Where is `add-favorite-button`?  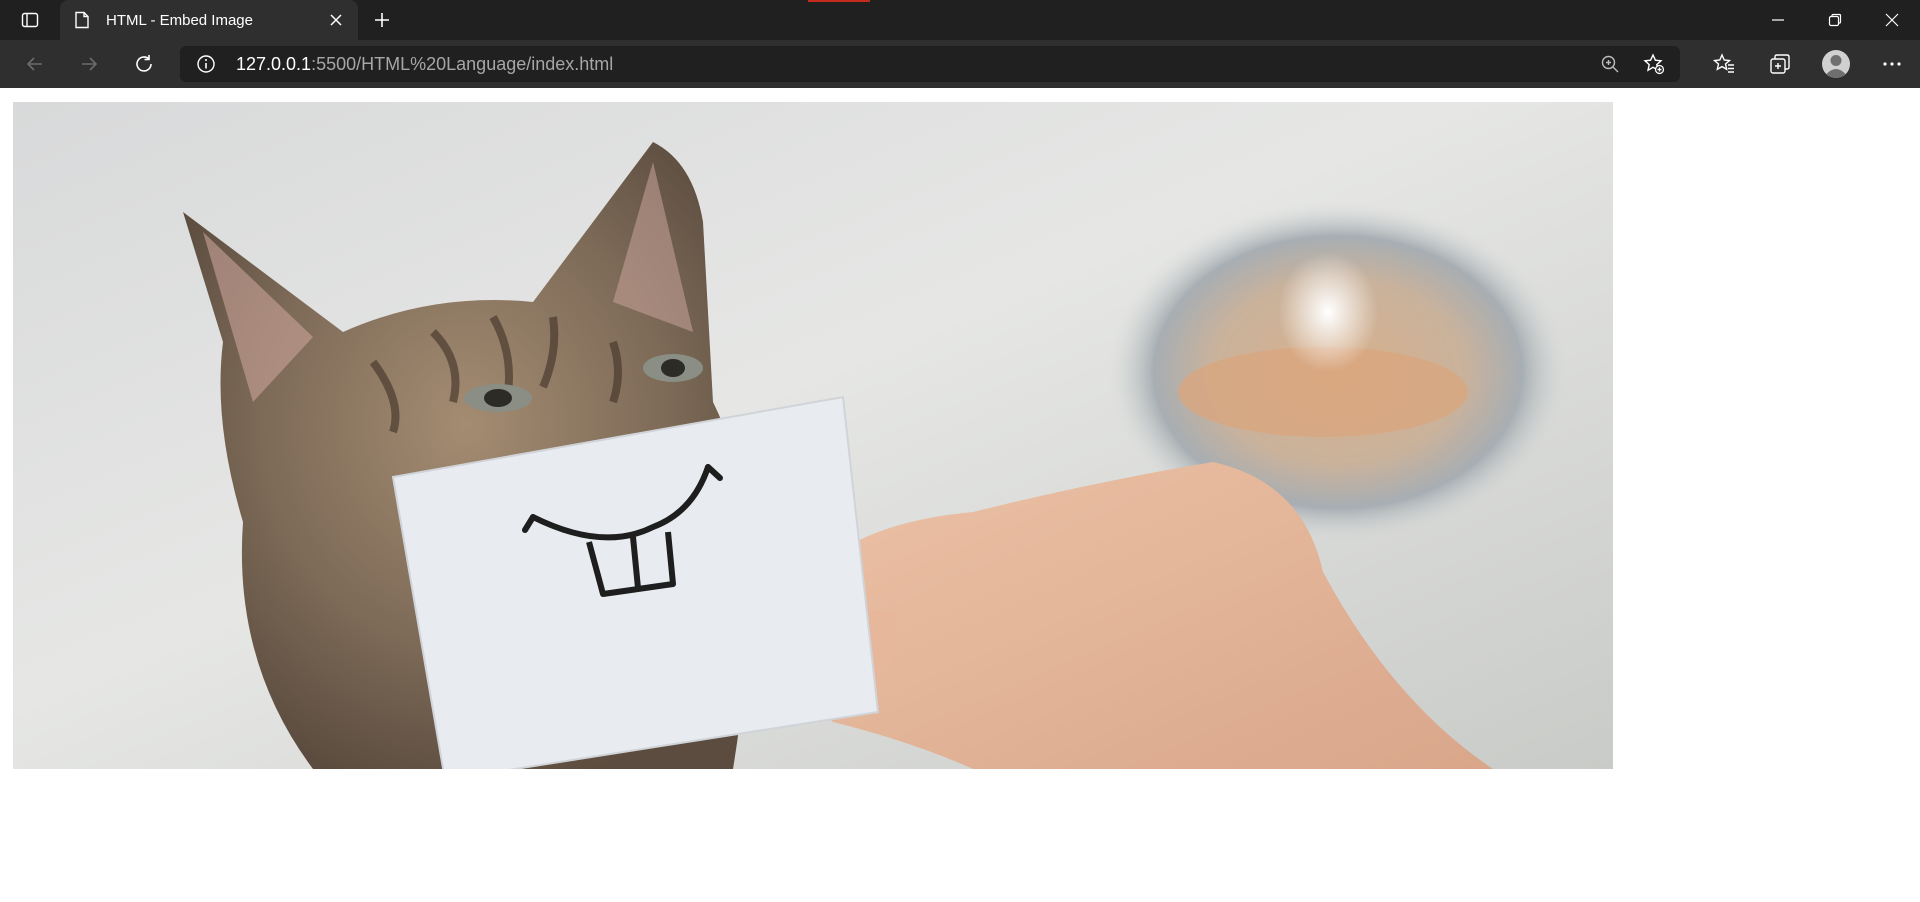
add-favorite-button is located at coordinates (1654, 64).